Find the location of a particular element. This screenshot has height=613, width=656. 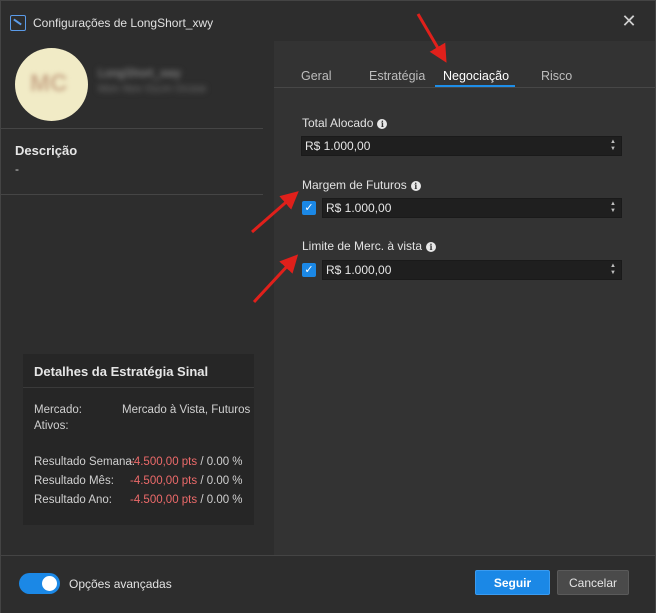

total-alocado-label-text: Total Alocado is located at coordinates (338, 123).